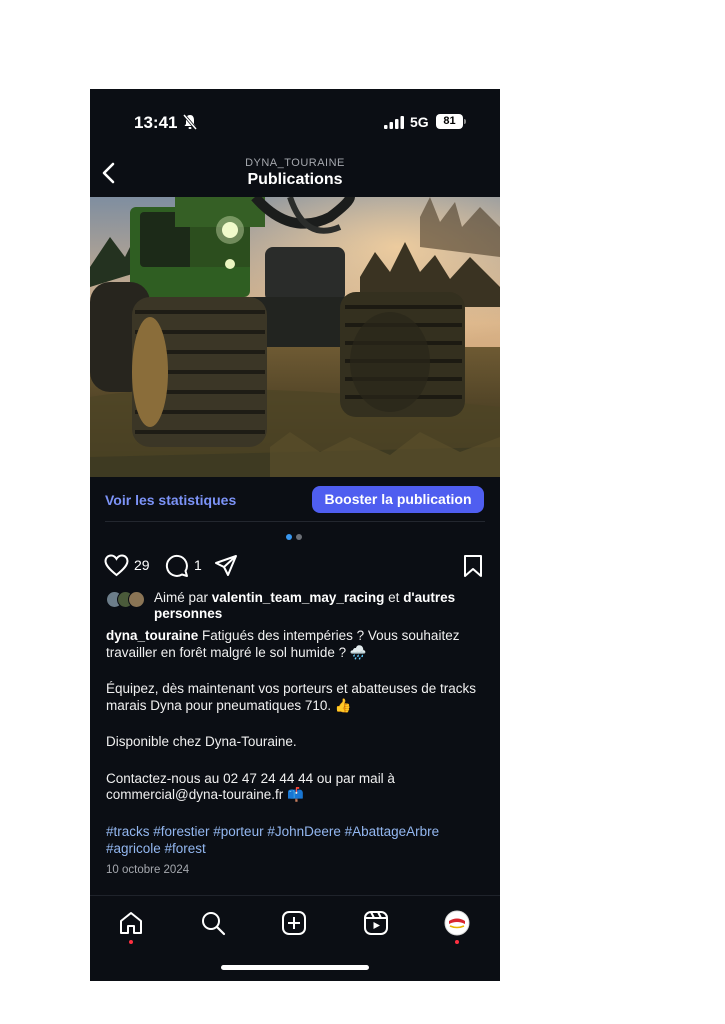 Image resolution: width=725 pixels, height=1024 pixels. I want to click on bookmark-icon, so click(473, 566).